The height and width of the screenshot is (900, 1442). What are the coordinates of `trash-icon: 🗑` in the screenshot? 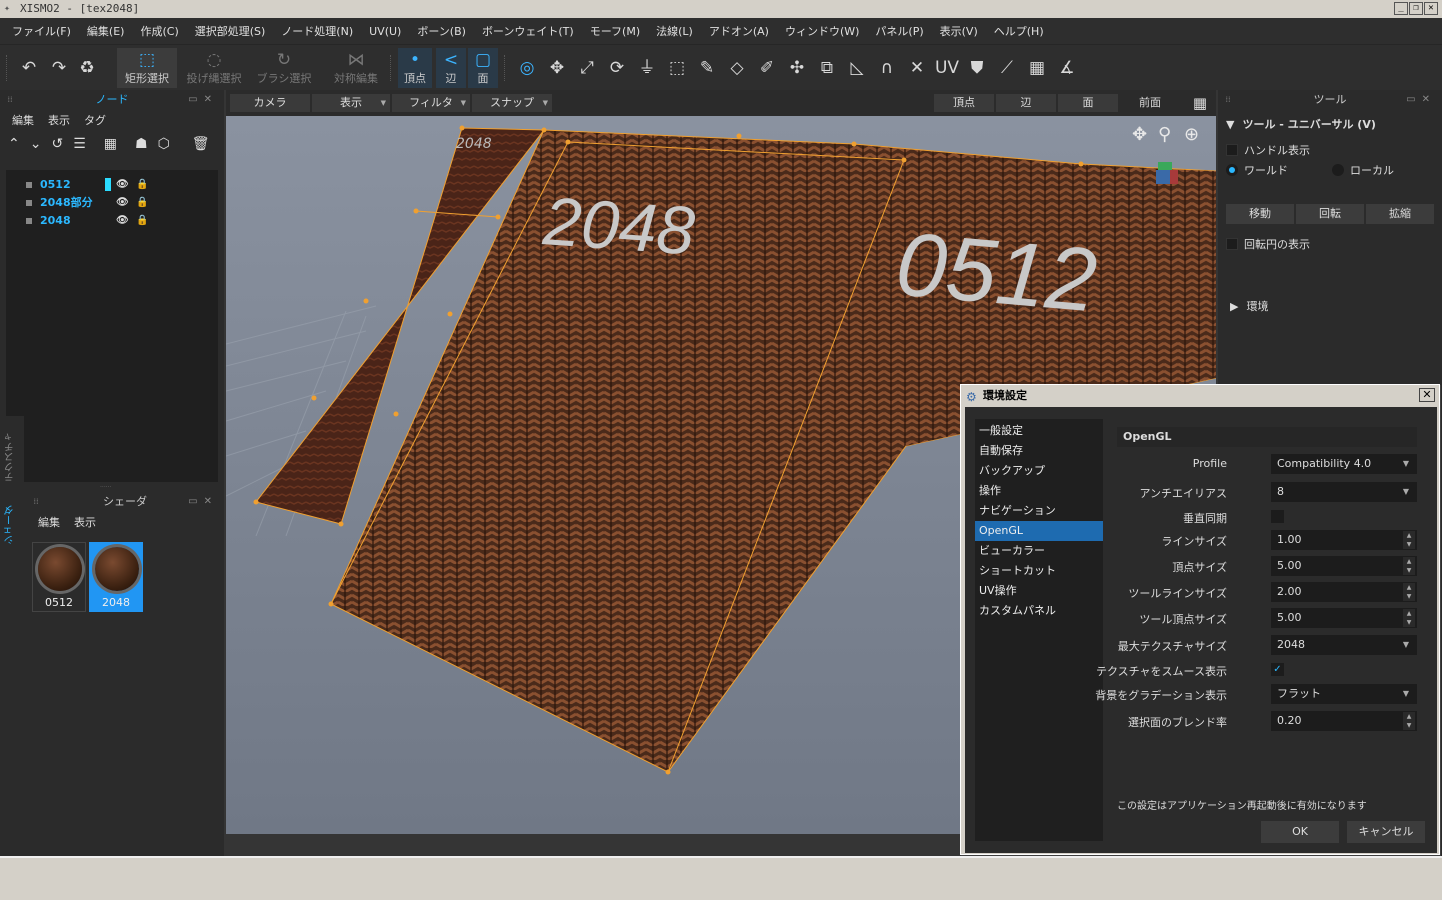 It's located at (201, 144).